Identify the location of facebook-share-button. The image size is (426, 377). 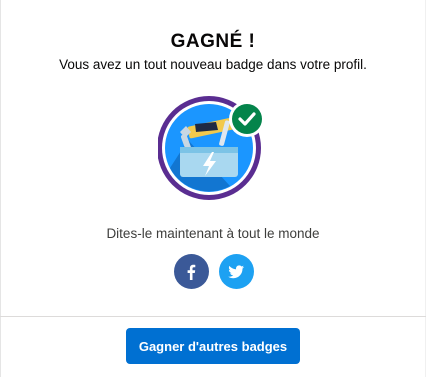
(191, 271).